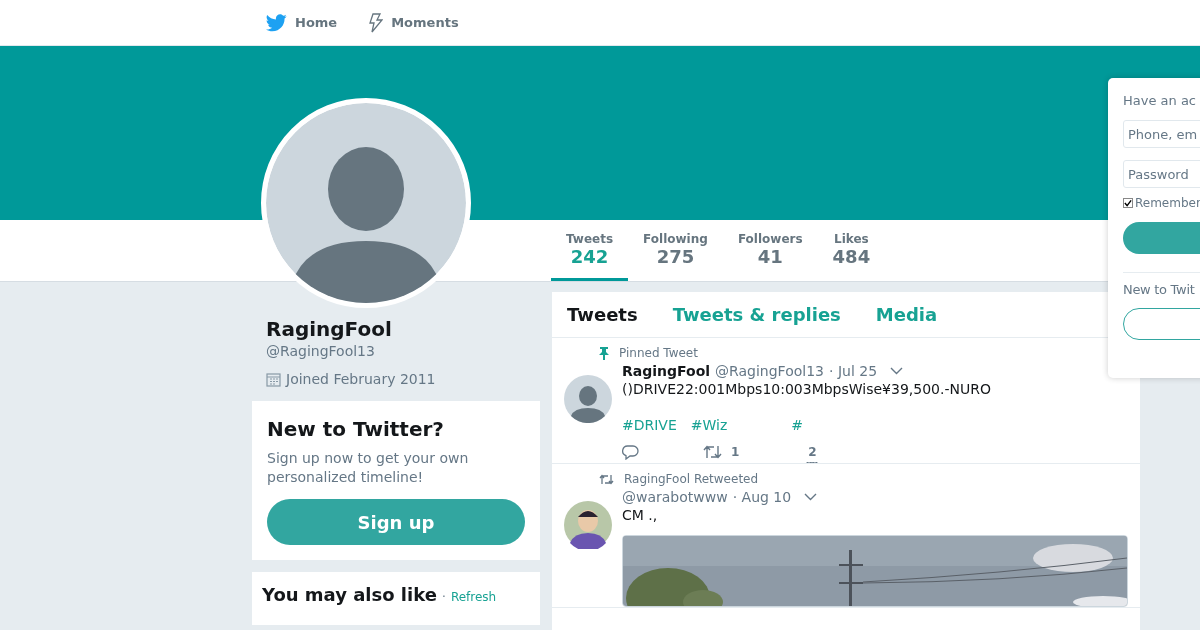 This screenshot has width=1200, height=630. What do you see at coordinates (368, 468) in the screenshot?
I see `card-text: Sign up now to get your own personalized timeline!` at bounding box center [368, 468].